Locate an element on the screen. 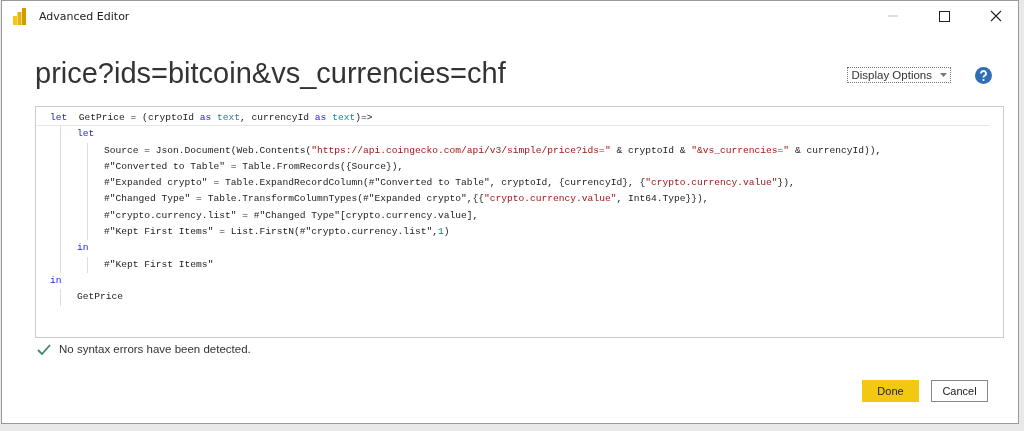  code-line: #"Changed Type" = Table.TransformColumnTypes(#"Expanded crypto",{{"crypto.currency.value", Int64.Type}}), is located at coordinates (407, 199).